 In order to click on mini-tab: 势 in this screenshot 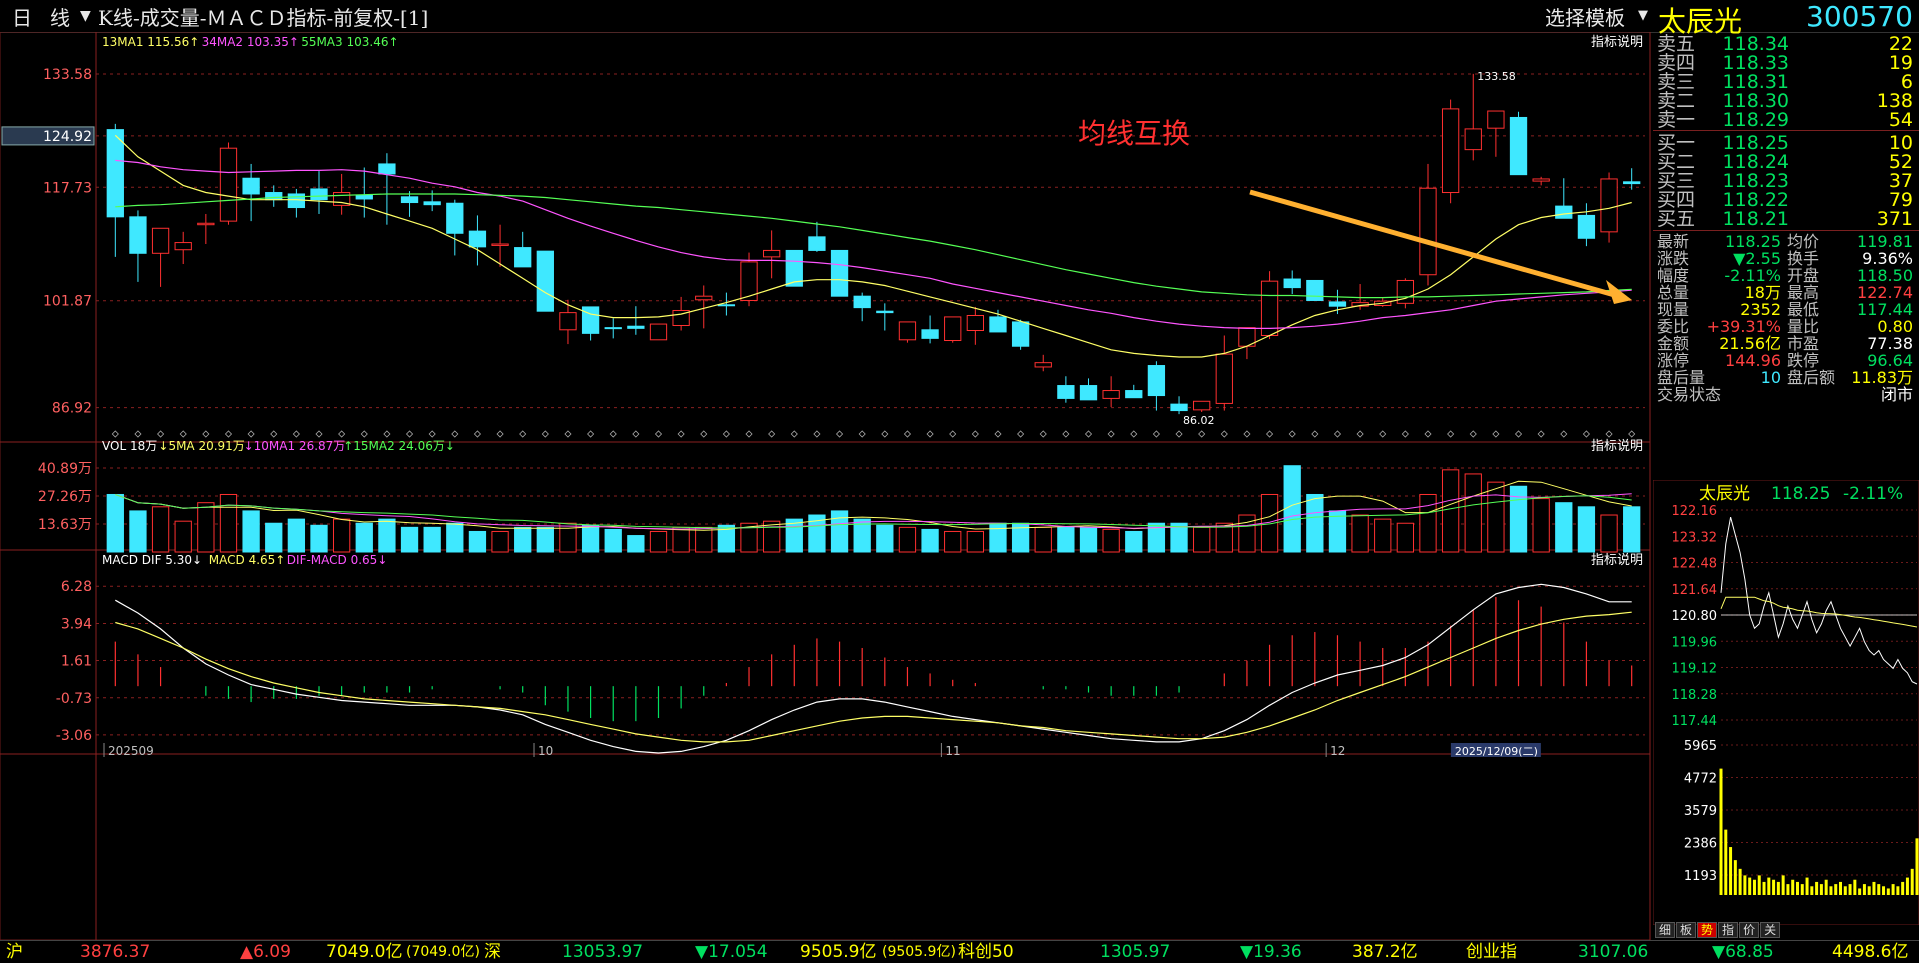, I will do `click(1707, 930)`.